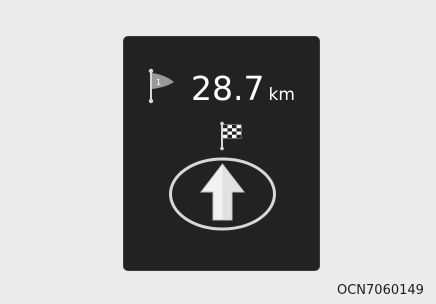 The height and width of the screenshot is (304, 436). I want to click on waypoint-flag-icon: 1, so click(161, 86).